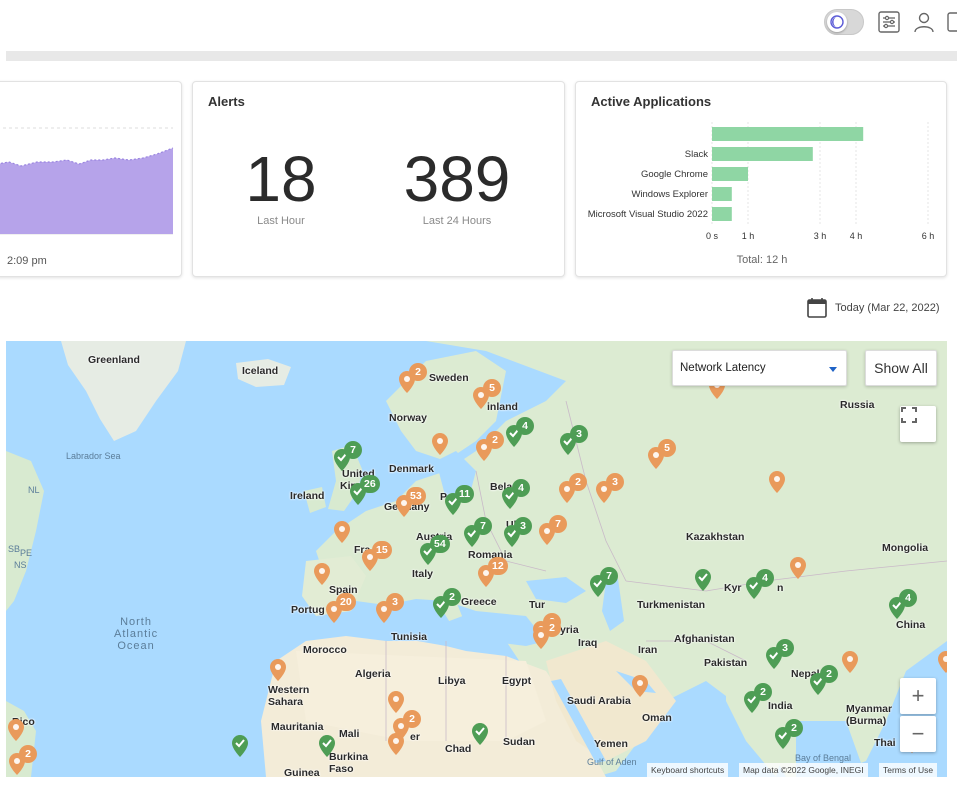 This screenshot has width=957, height=785. I want to click on x-tick-label: 4 h, so click(856, 236).